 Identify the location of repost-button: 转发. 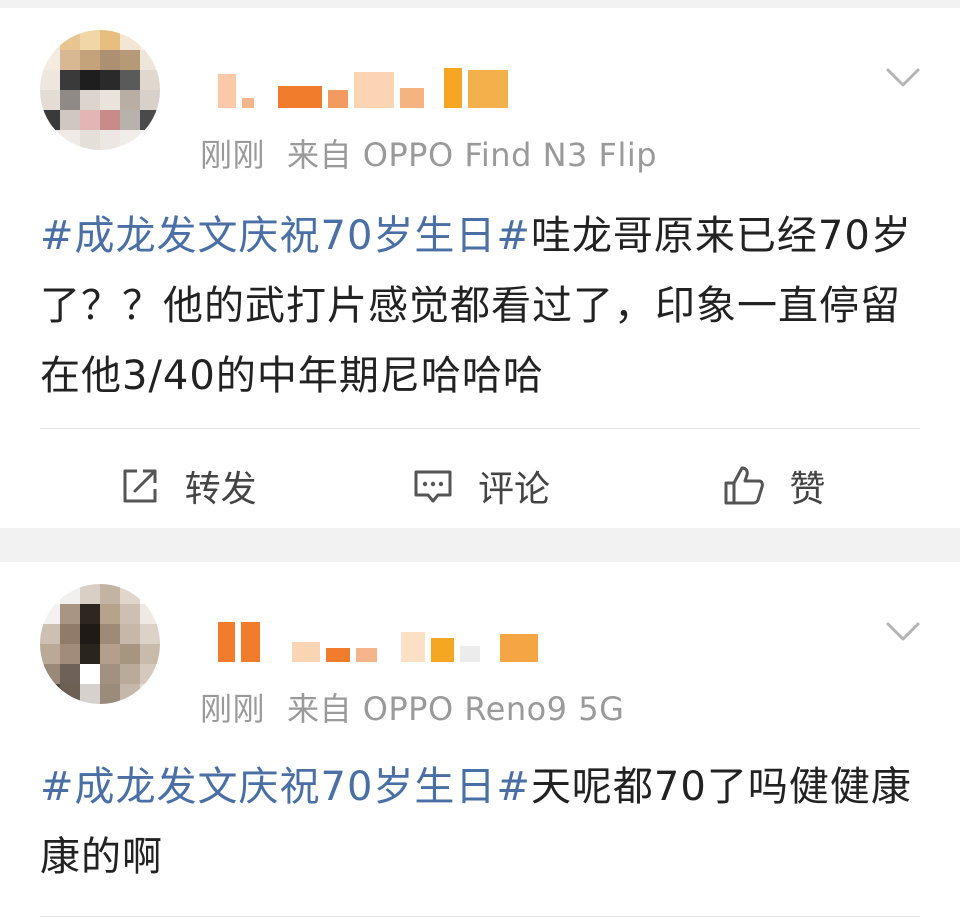
(186, 486).